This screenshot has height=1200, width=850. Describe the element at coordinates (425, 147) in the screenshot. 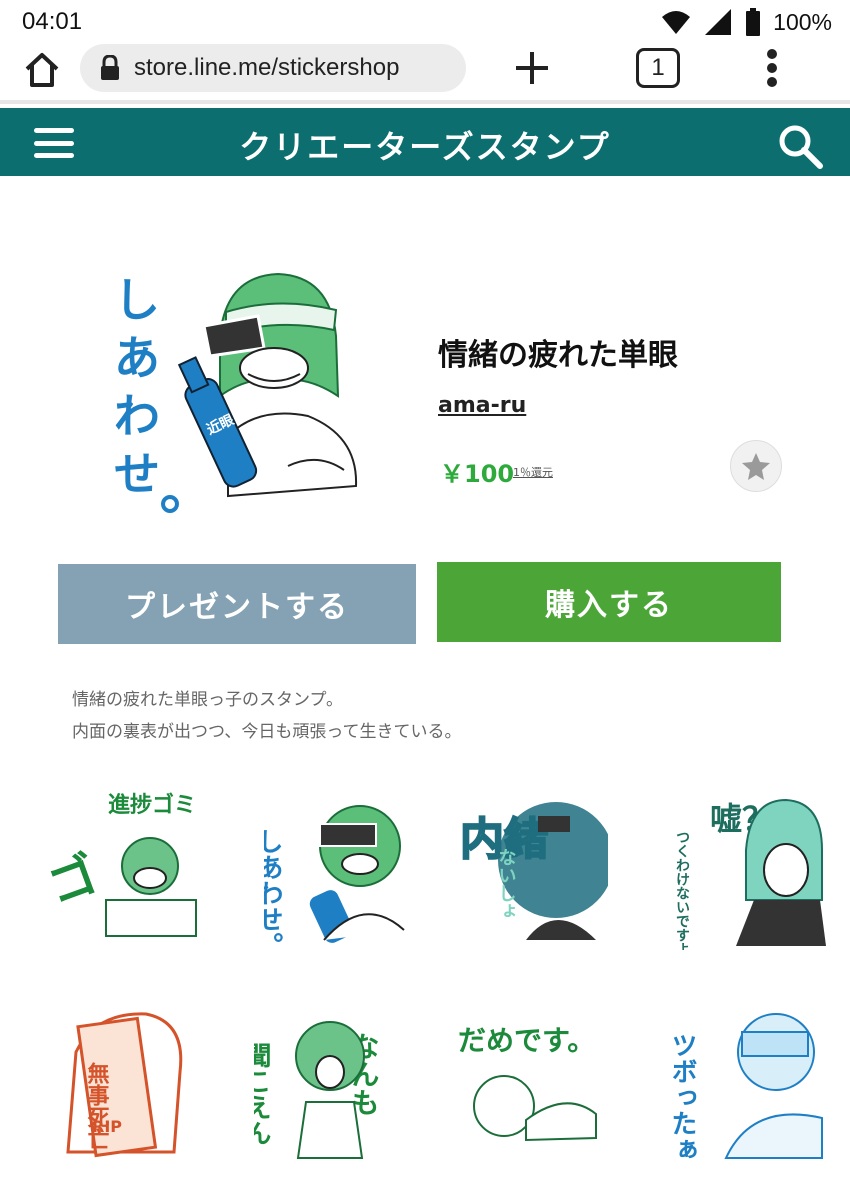

I see `header-title: クリエーターズスタンプ` at that location.